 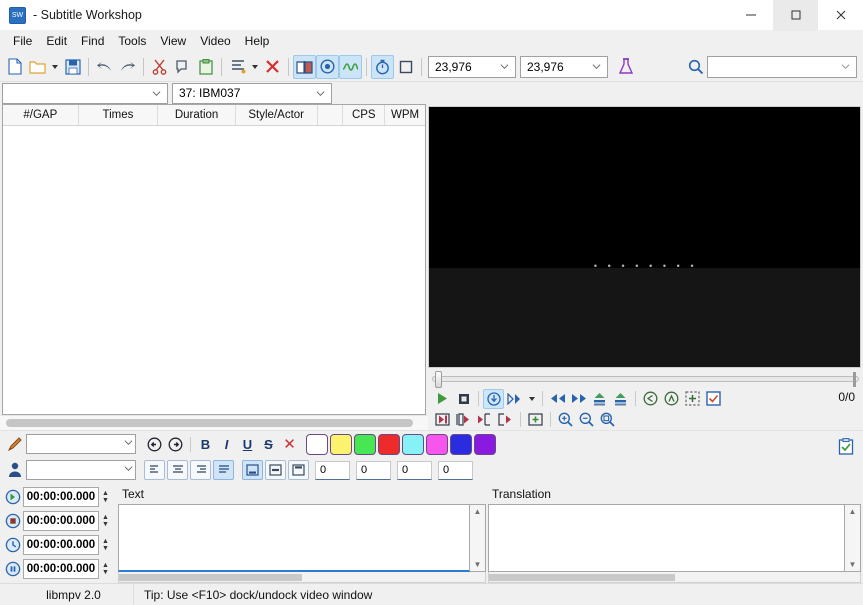 I want to click on menu-item-video: Video, so click(x=215, y=41).